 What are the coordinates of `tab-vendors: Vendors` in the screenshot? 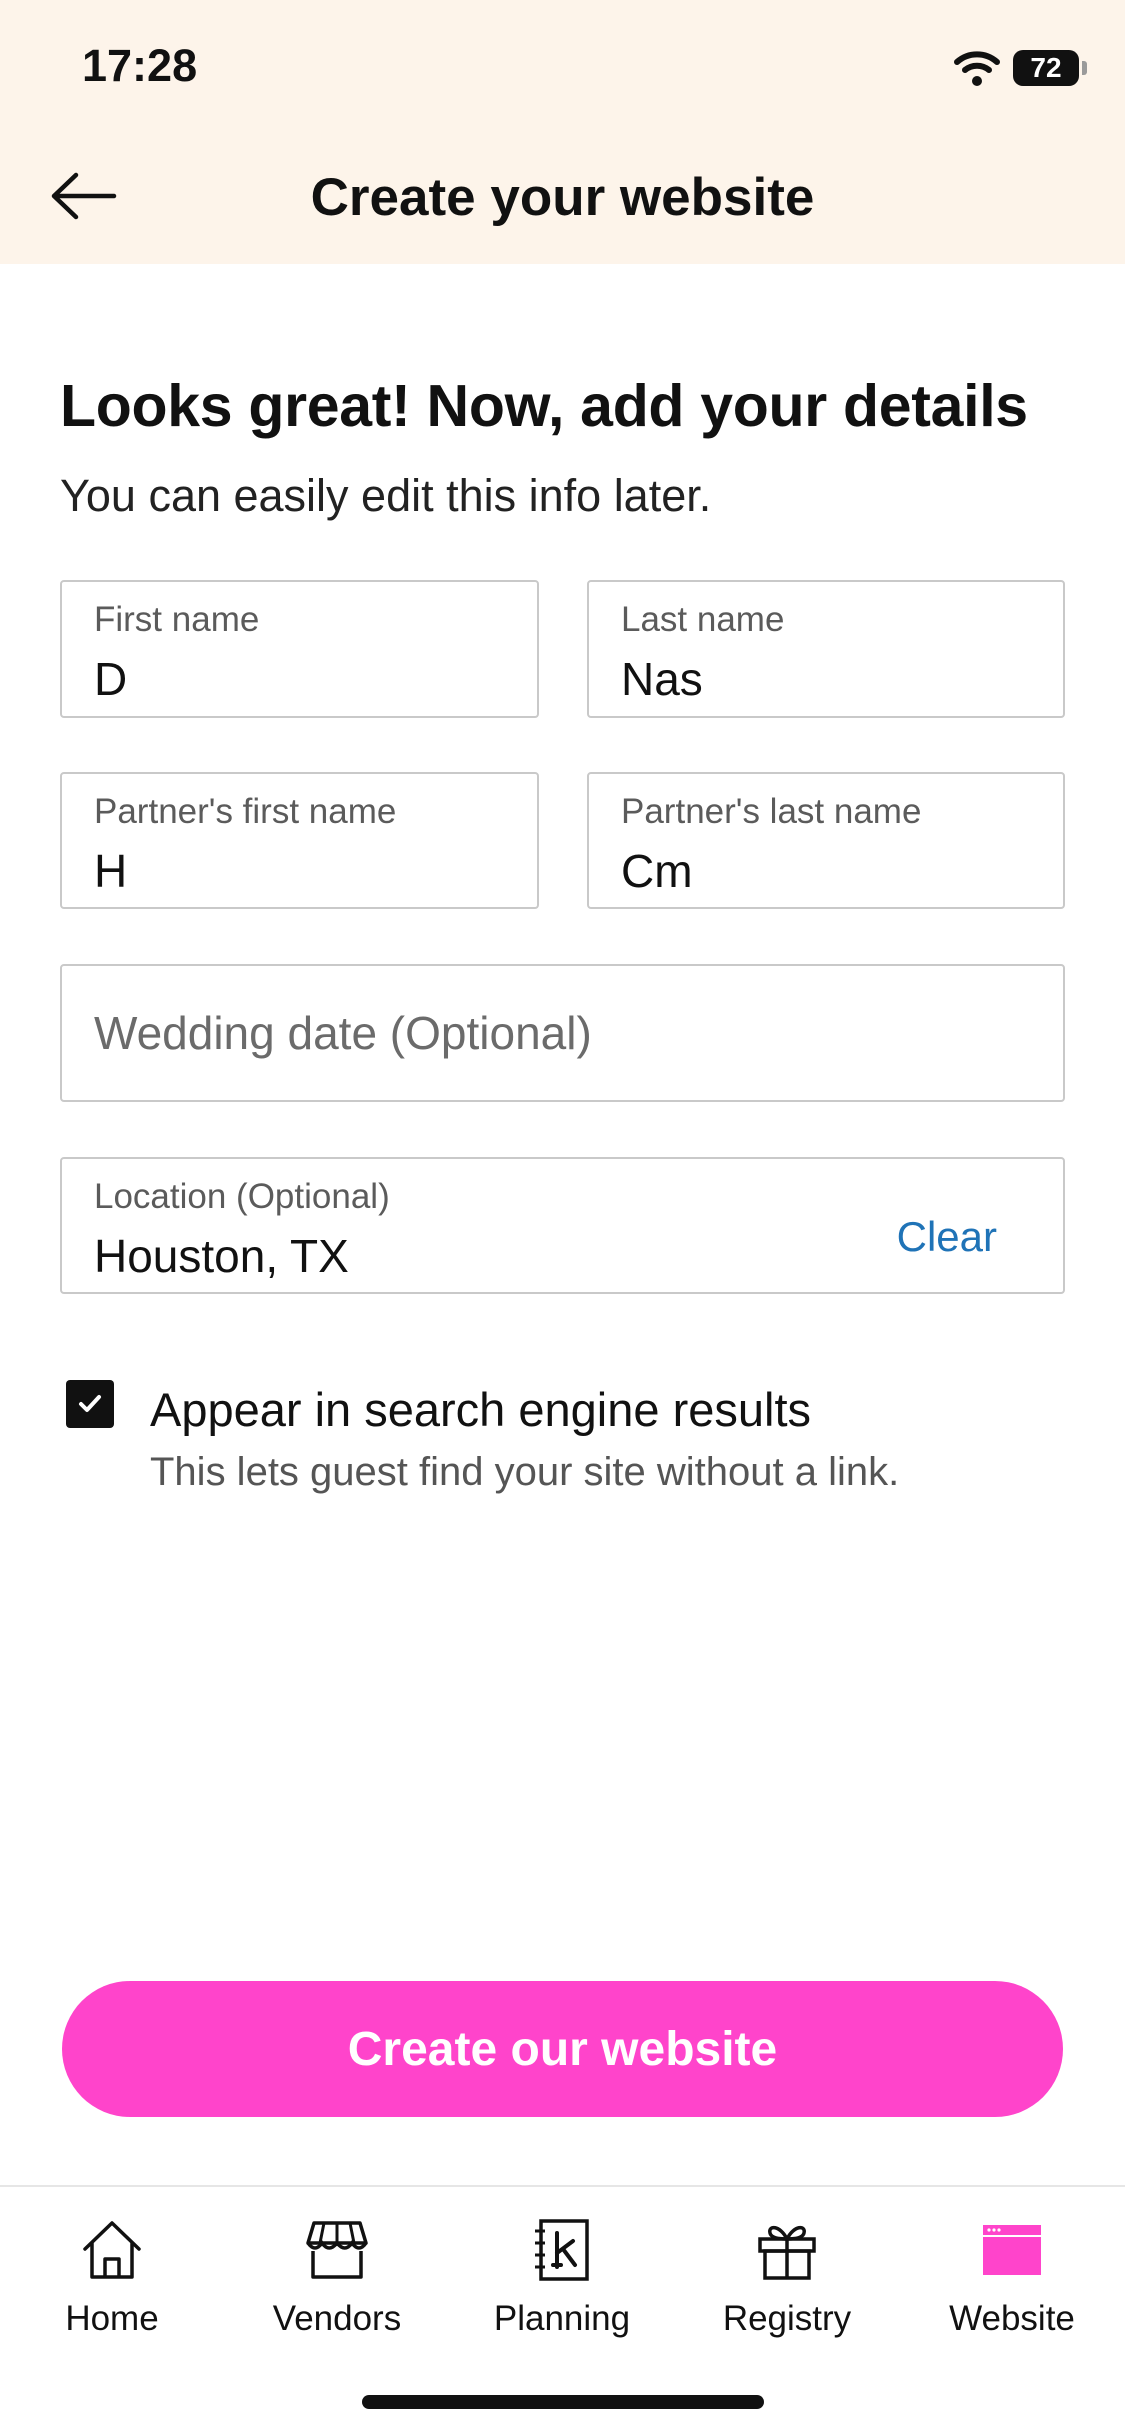 It's located at (337, 2277).